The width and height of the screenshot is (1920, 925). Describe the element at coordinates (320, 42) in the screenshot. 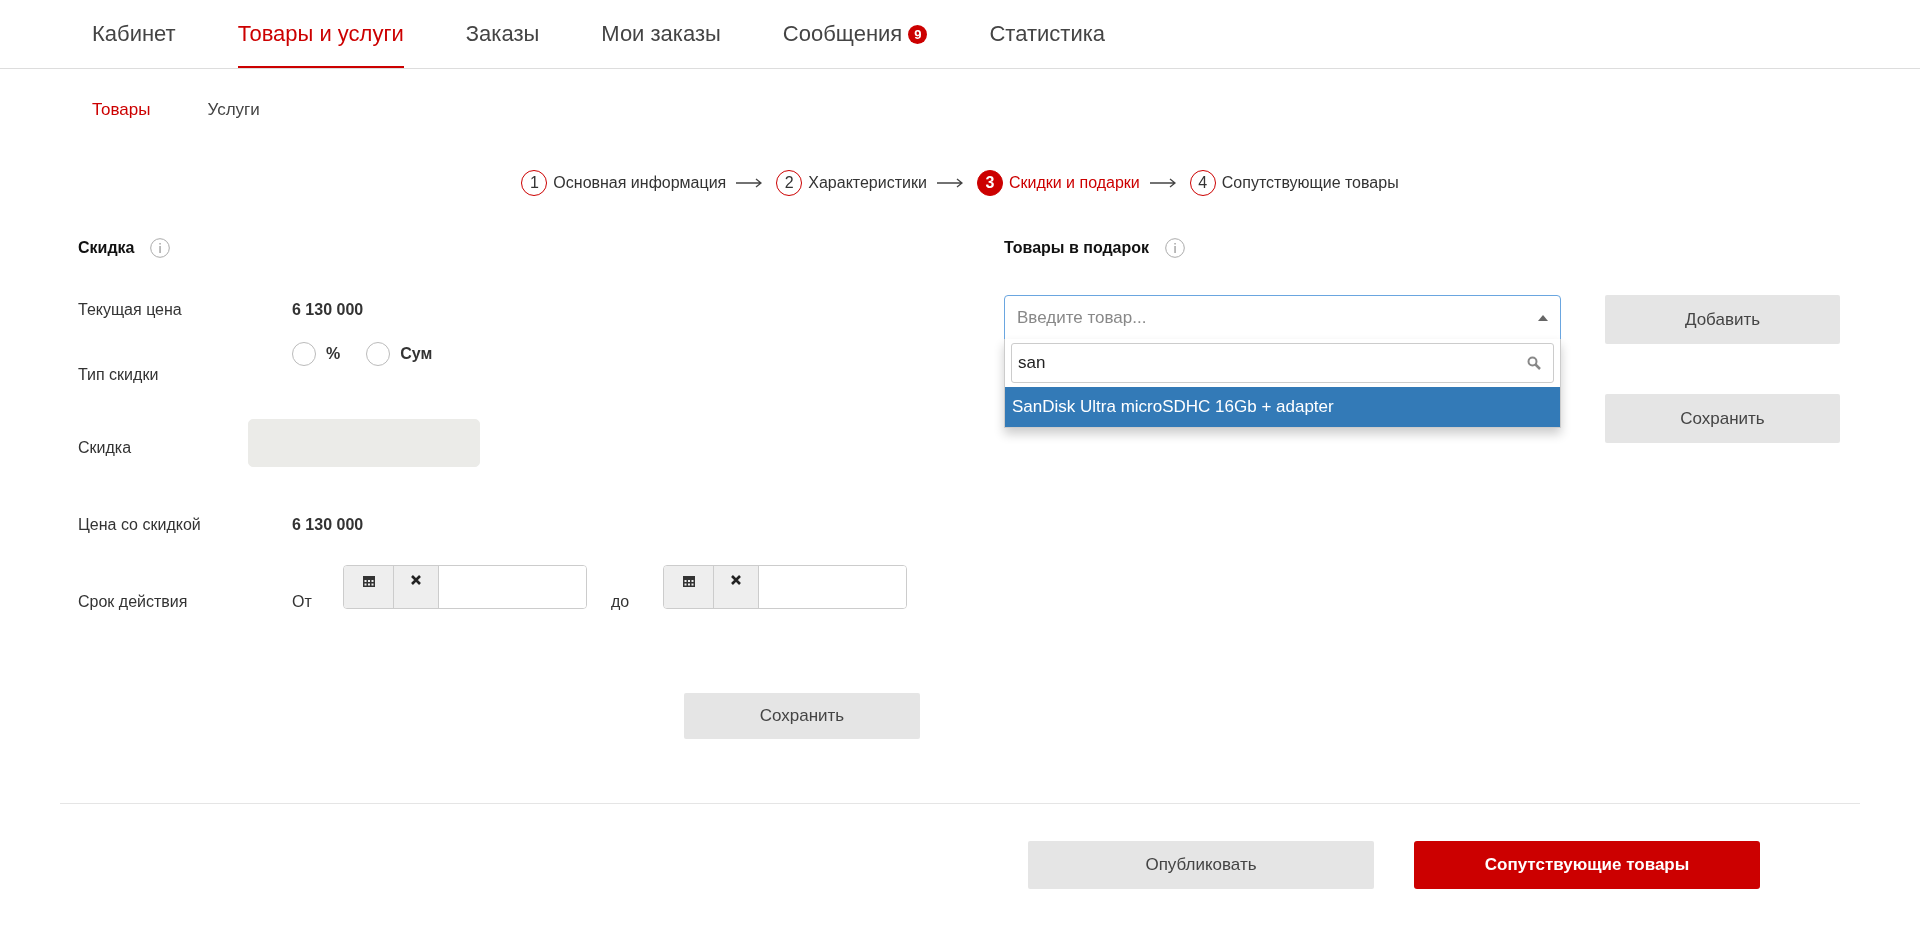

I see `nav-tab: Товары и услуги` at that location.